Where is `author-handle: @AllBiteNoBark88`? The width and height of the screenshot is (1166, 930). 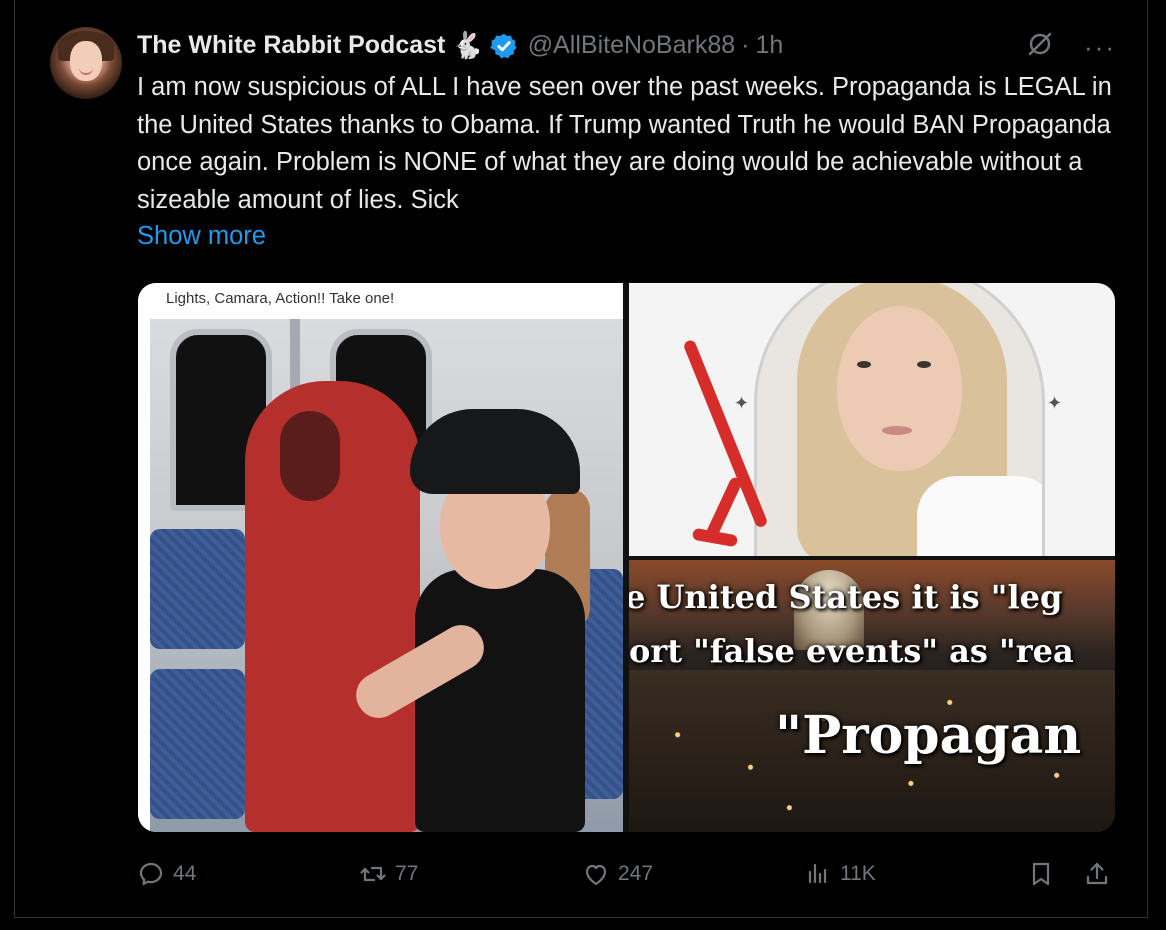
author-handle: @AllBiteNoBark88 is located at coordinates (631, 45).